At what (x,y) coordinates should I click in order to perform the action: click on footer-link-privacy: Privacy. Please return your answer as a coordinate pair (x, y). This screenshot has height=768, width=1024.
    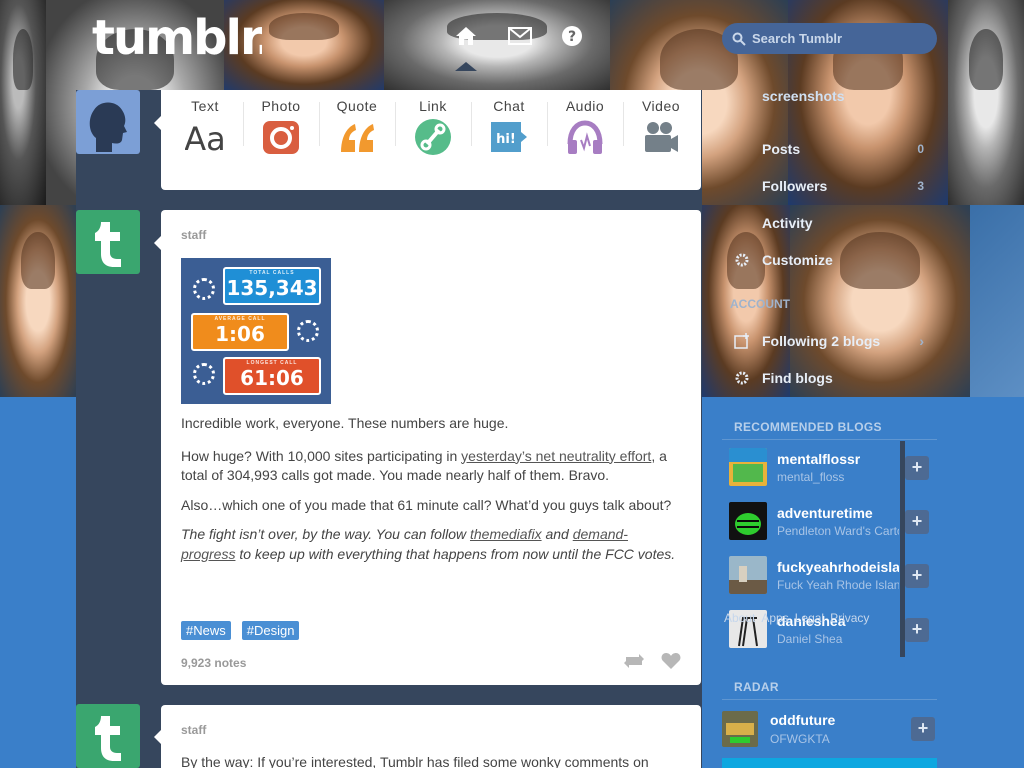
    Looking at the image, I should click on (849, 618).